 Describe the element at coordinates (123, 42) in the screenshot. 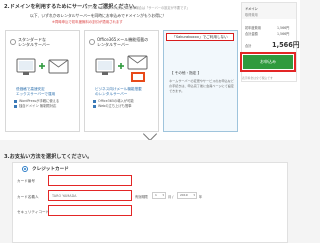

I see `option-title: Office365メール機能搭載の レンタルサーバー` at that location.